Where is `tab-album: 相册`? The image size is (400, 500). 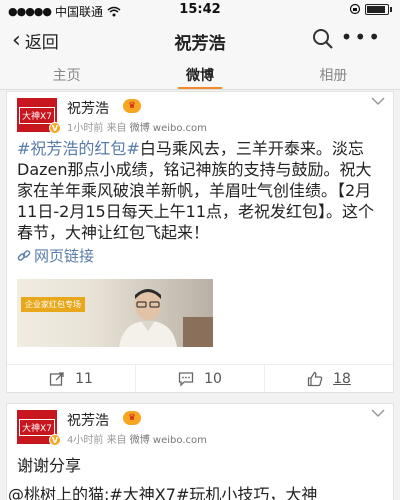 tab-album: 相册 is located at coordinates (333, 74).